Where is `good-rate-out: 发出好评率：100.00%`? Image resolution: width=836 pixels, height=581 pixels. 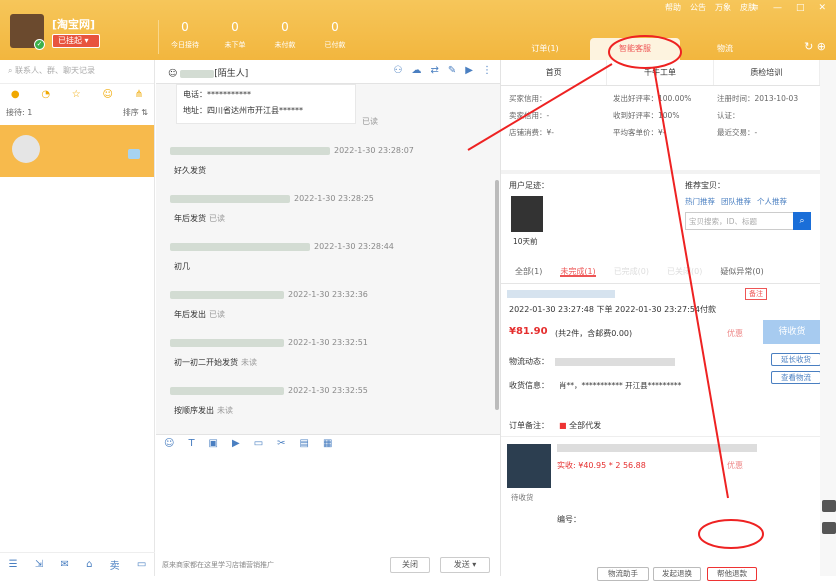 good-rate-out: 发出好评率：100.00% is located at coordinates (652, 98).